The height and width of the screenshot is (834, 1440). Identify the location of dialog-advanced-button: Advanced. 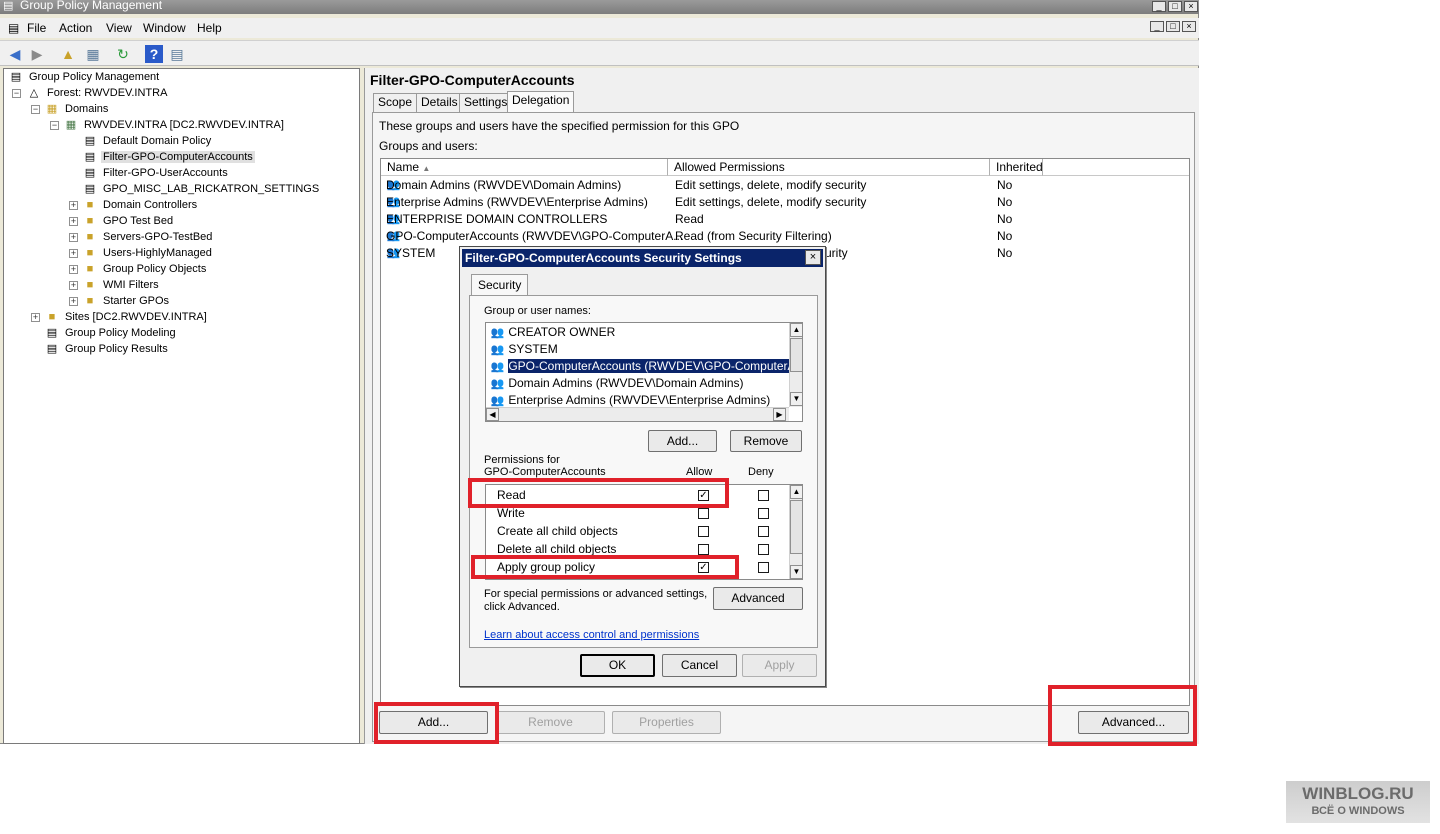
(758, 598).